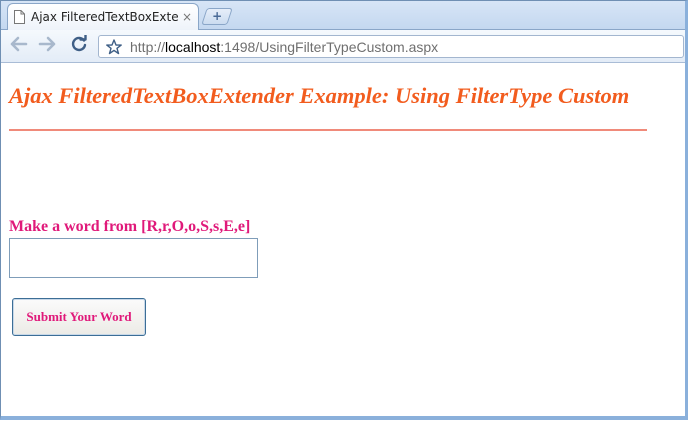  I want to click on submit-word-button: Submit Your Word, so click(79, 317).